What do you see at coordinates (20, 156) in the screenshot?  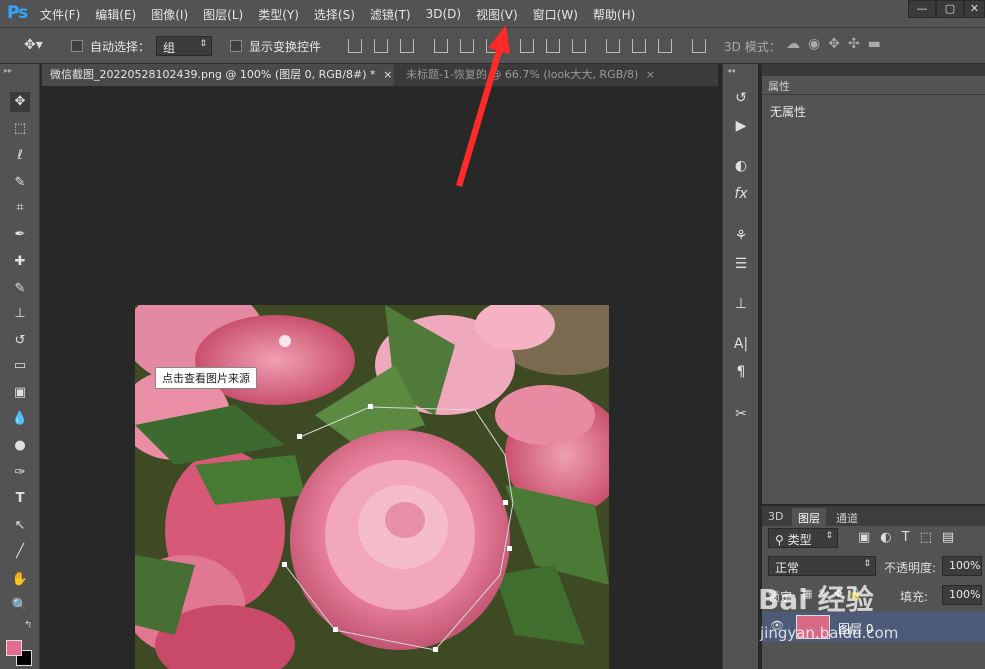 I see `lasso-tool-icon: ℓ` at bounding box center [20, 156].